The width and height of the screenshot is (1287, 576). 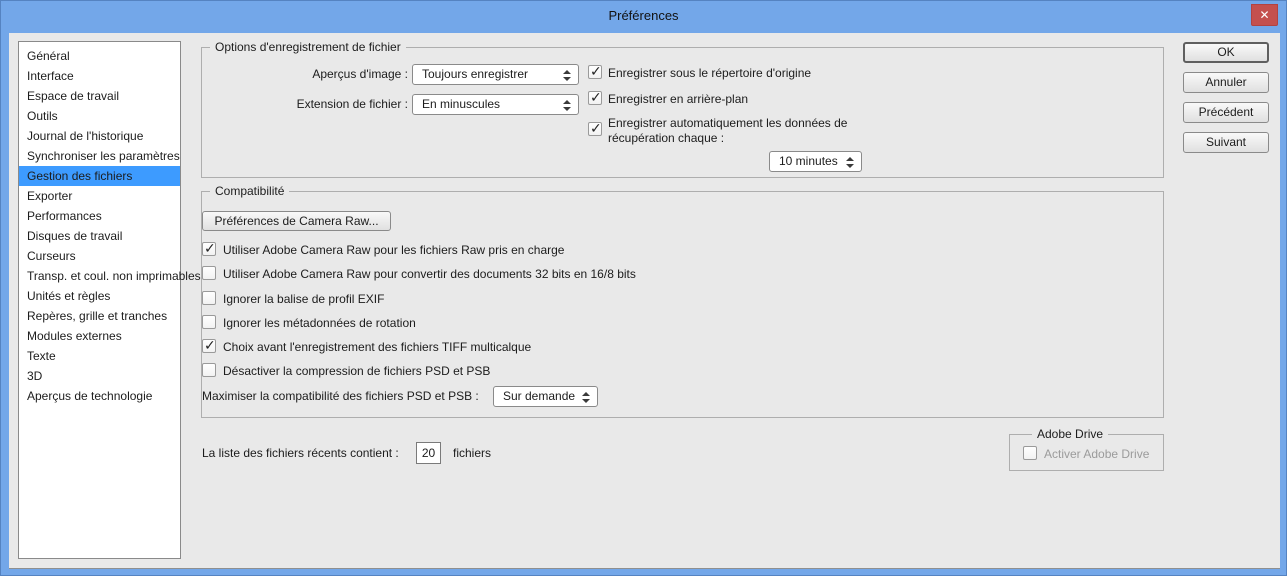 I want to click on file-extension-value: En minuscules, so click(x=461, y=104).